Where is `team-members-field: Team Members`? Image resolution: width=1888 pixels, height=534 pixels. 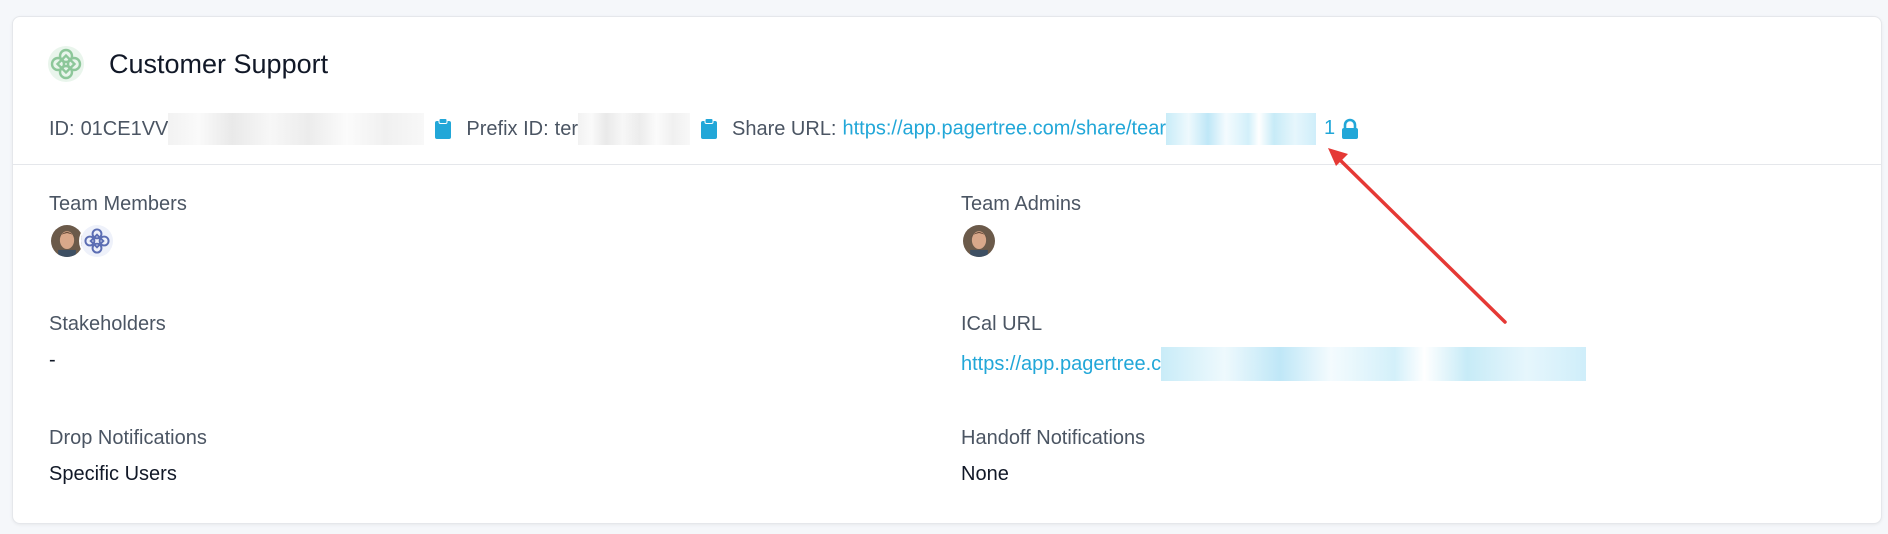
team-members-field: Team Members is located at coordinates (118, 225).